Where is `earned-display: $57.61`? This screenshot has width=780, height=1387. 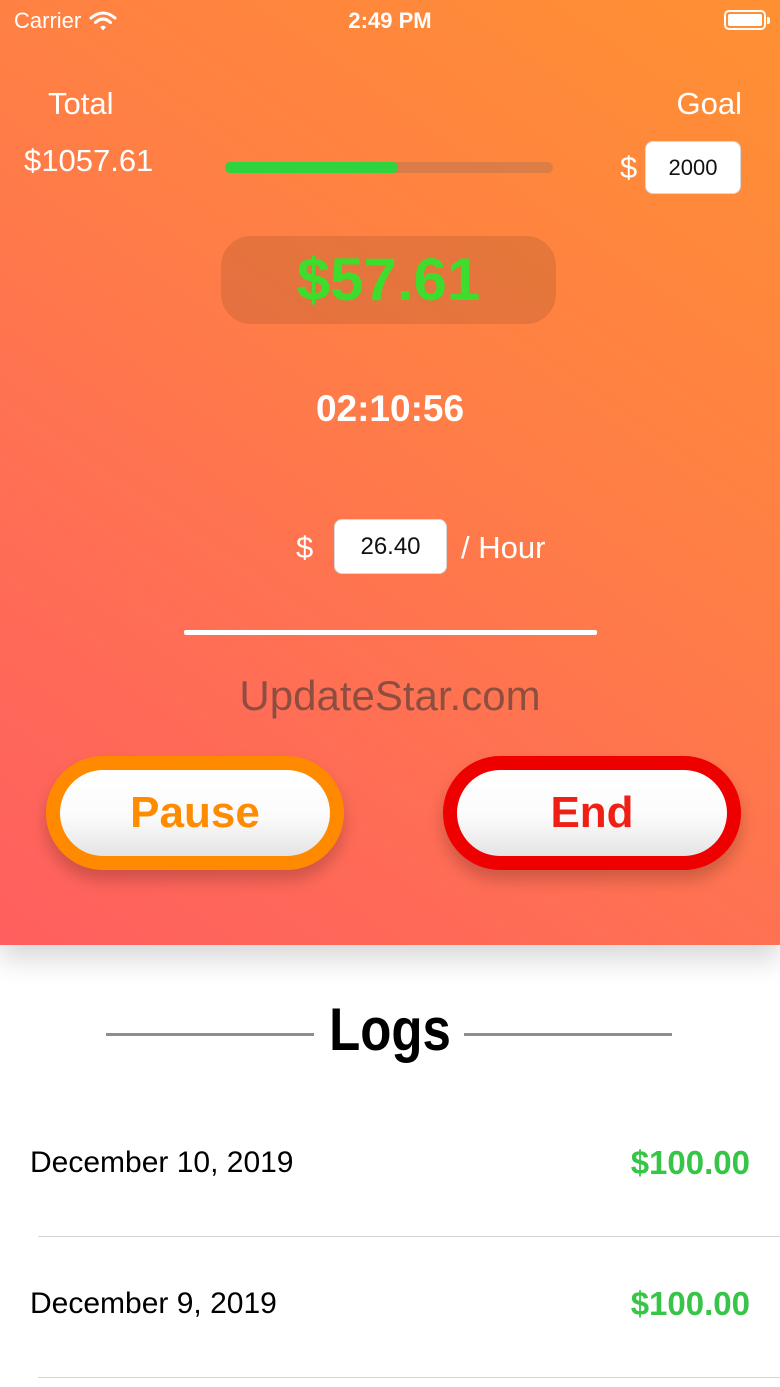
earned-display: $57.61 is located at coordinates (388, 280).